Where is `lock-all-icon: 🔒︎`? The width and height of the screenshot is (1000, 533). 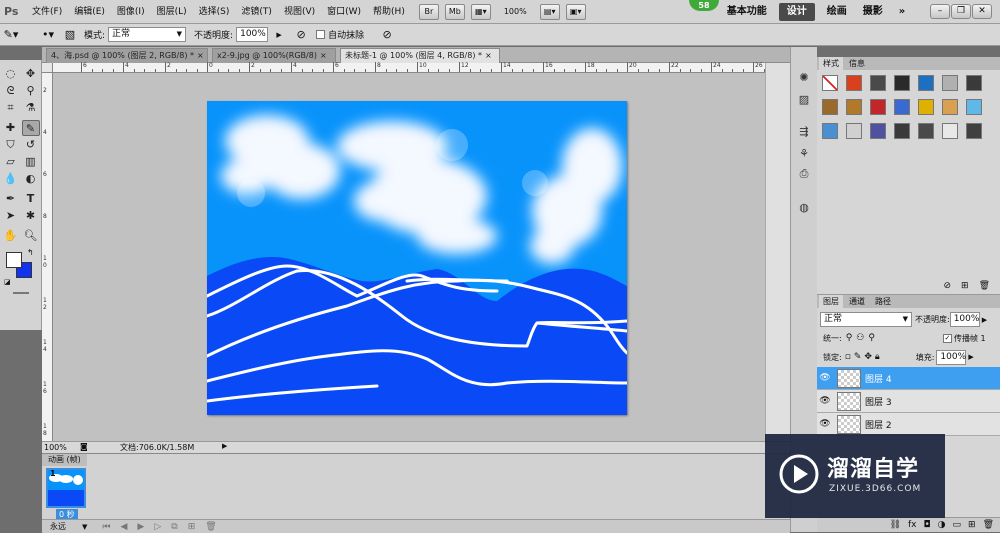 lock-all-icon: 🔒︎ is located at coordinates (877, 357).